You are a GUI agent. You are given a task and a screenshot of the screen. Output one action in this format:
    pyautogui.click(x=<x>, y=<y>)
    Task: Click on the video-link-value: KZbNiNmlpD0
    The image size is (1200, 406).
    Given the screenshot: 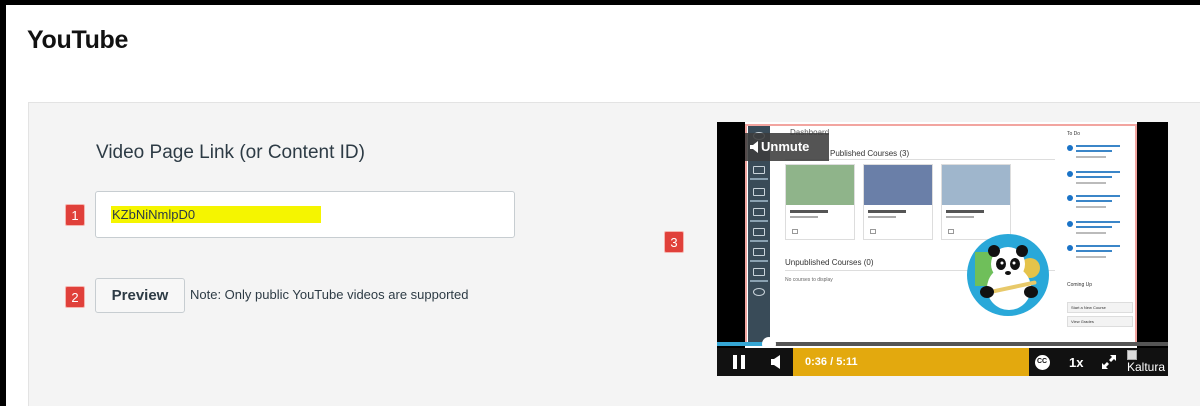 What is the action you would take?
    pyautogui.click(x=216, y=214)
    